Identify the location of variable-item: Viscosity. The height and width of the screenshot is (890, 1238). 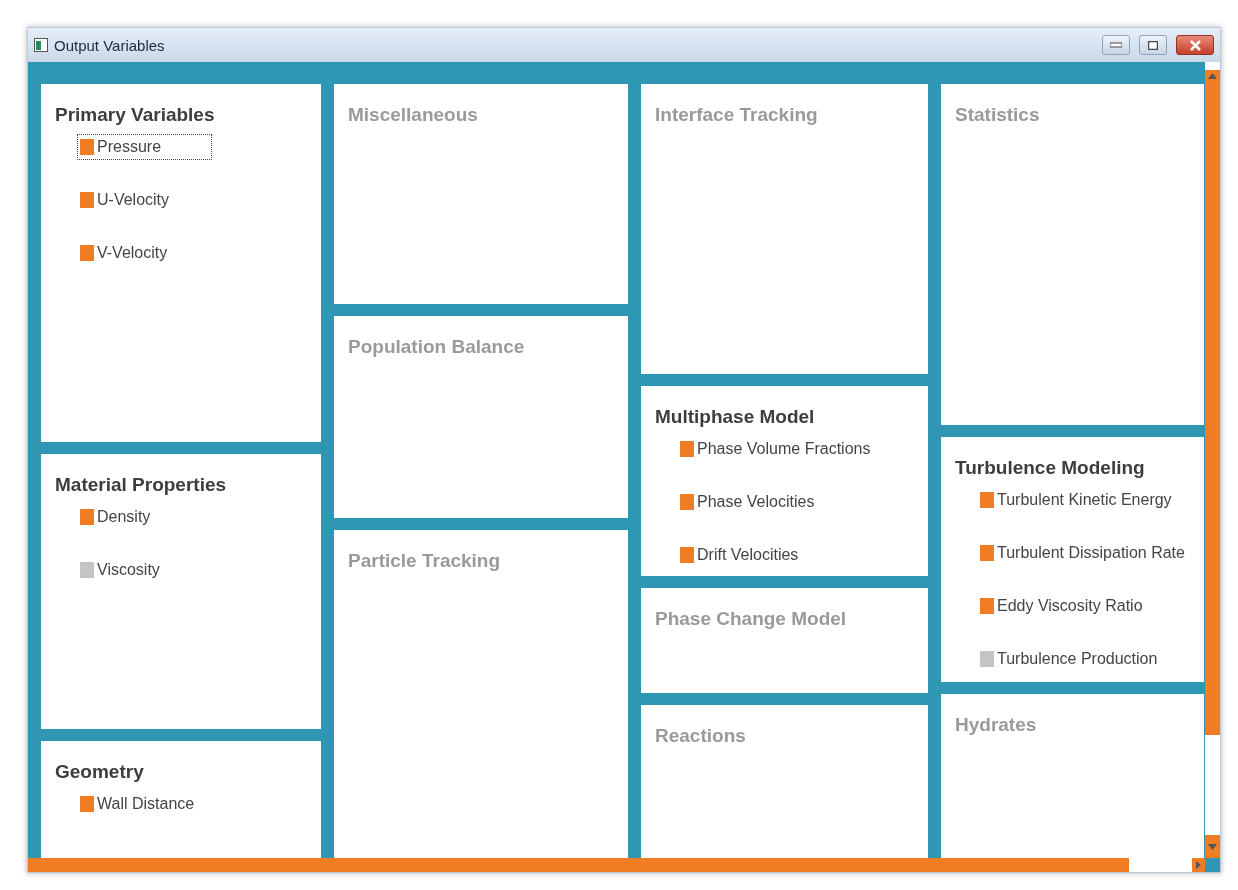
(120, 570).